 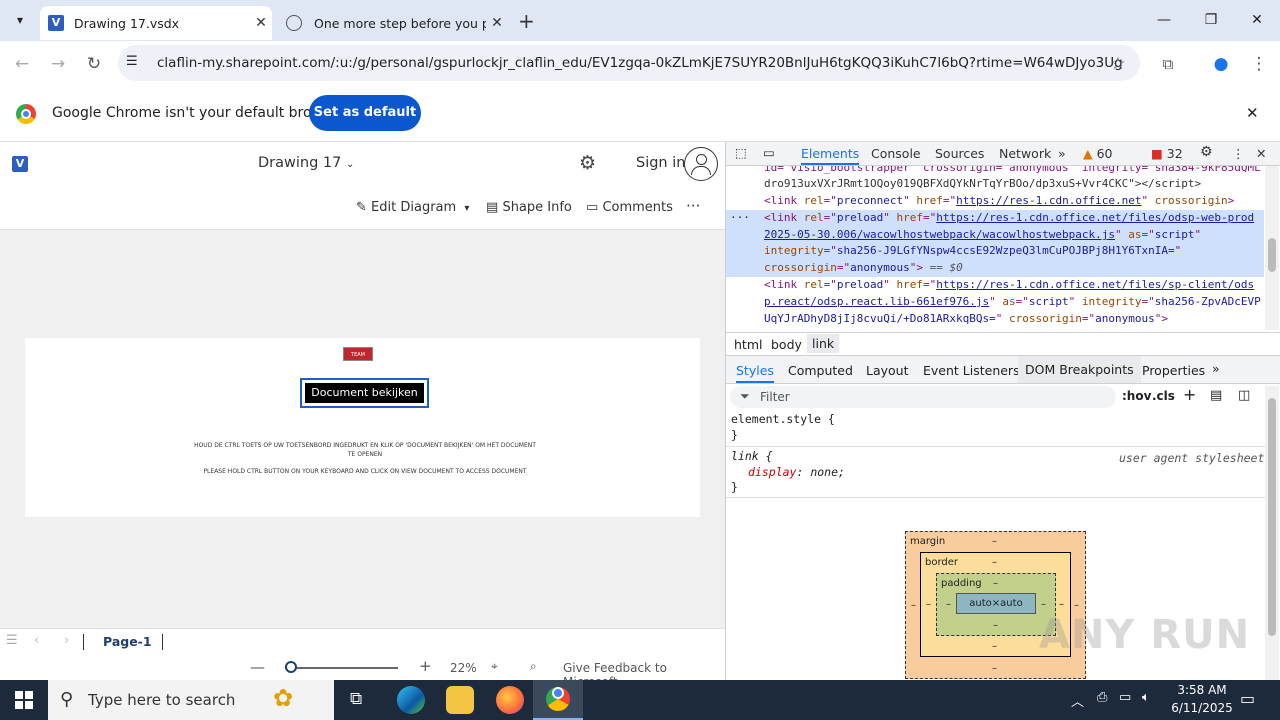 What do you see at coordinates (1211, 20) in the screenshot?
I see `maximize-button: ❐` at bounding box center [1211, 20].